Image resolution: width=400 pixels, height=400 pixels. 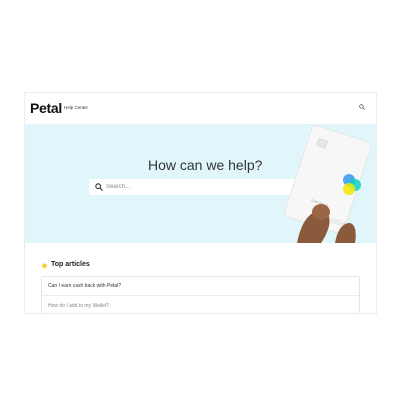 What do you see at coordinates (205, 165) in the screenshot?
I see `hero-title: How can we help?` at bounding box center [205, 165].